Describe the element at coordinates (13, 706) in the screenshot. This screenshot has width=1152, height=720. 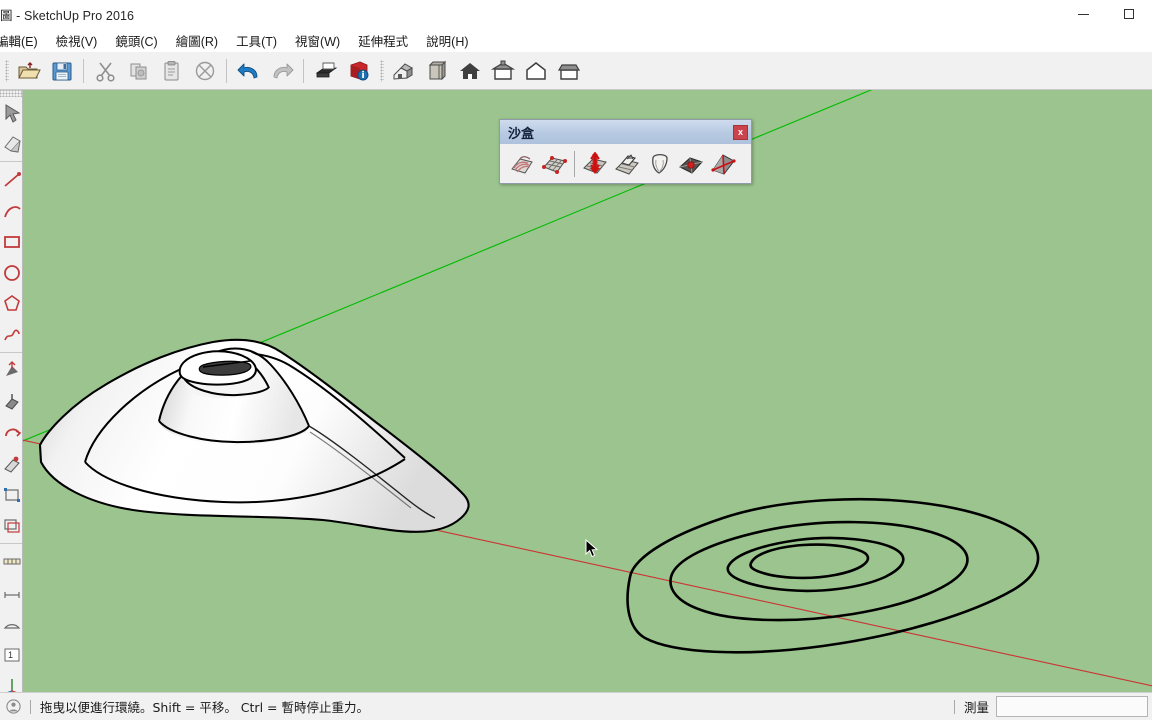
I see `account-icon` at that location.